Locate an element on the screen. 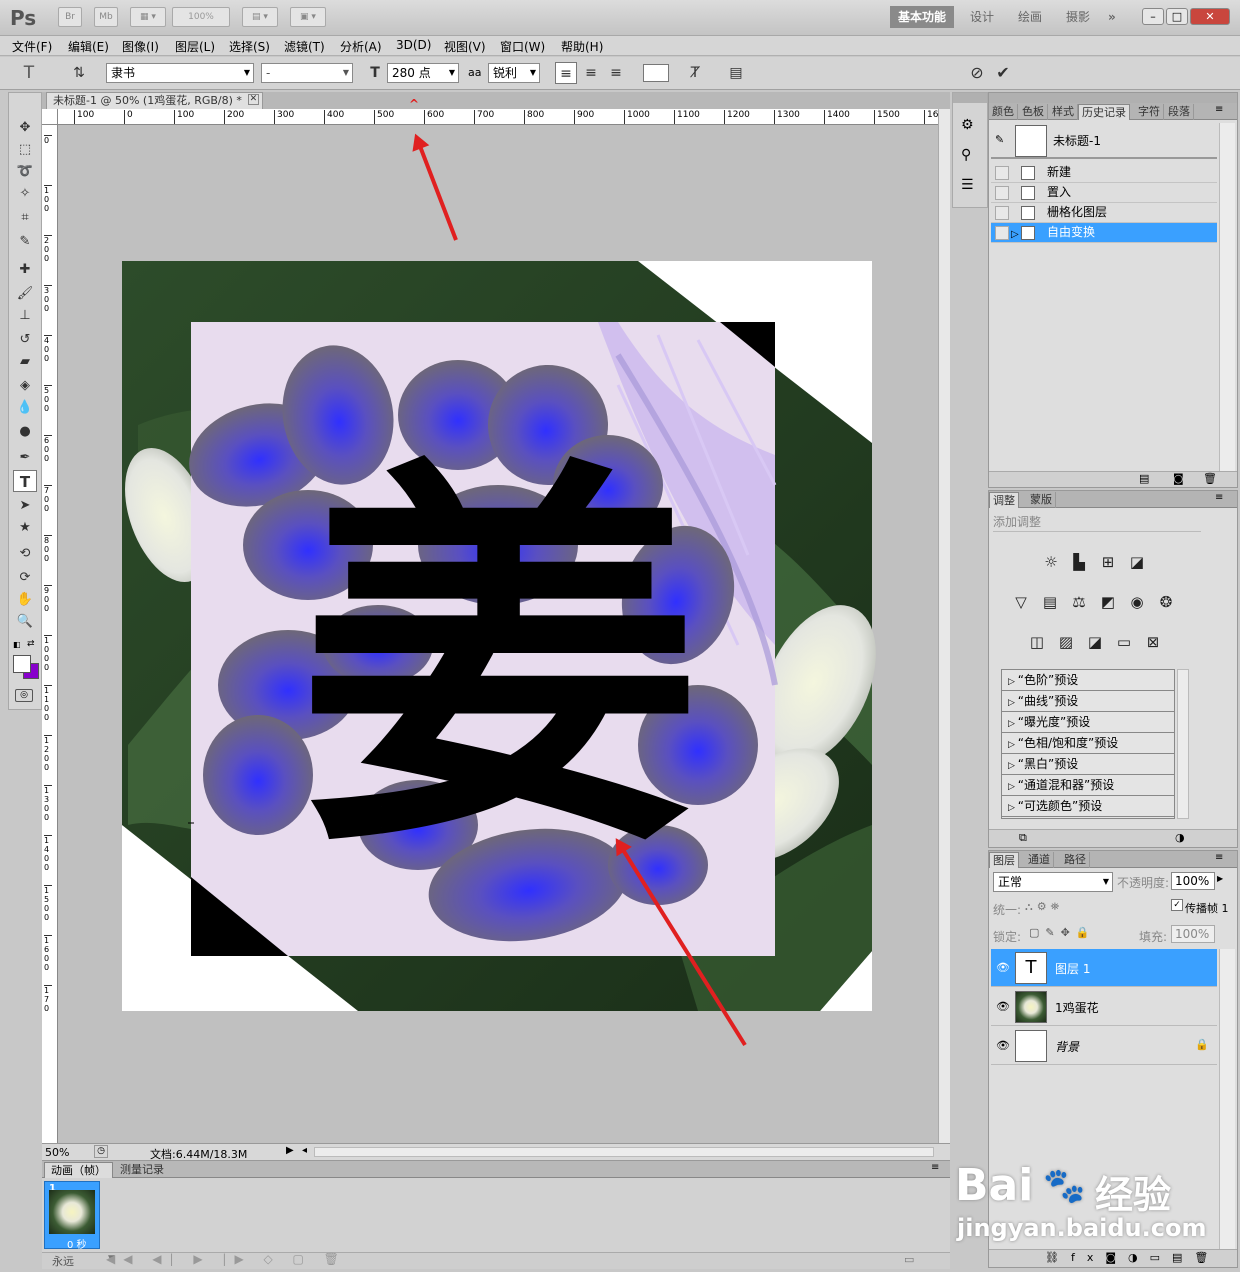  layer-name: 背景 is located at coordinates (1067, 1046).